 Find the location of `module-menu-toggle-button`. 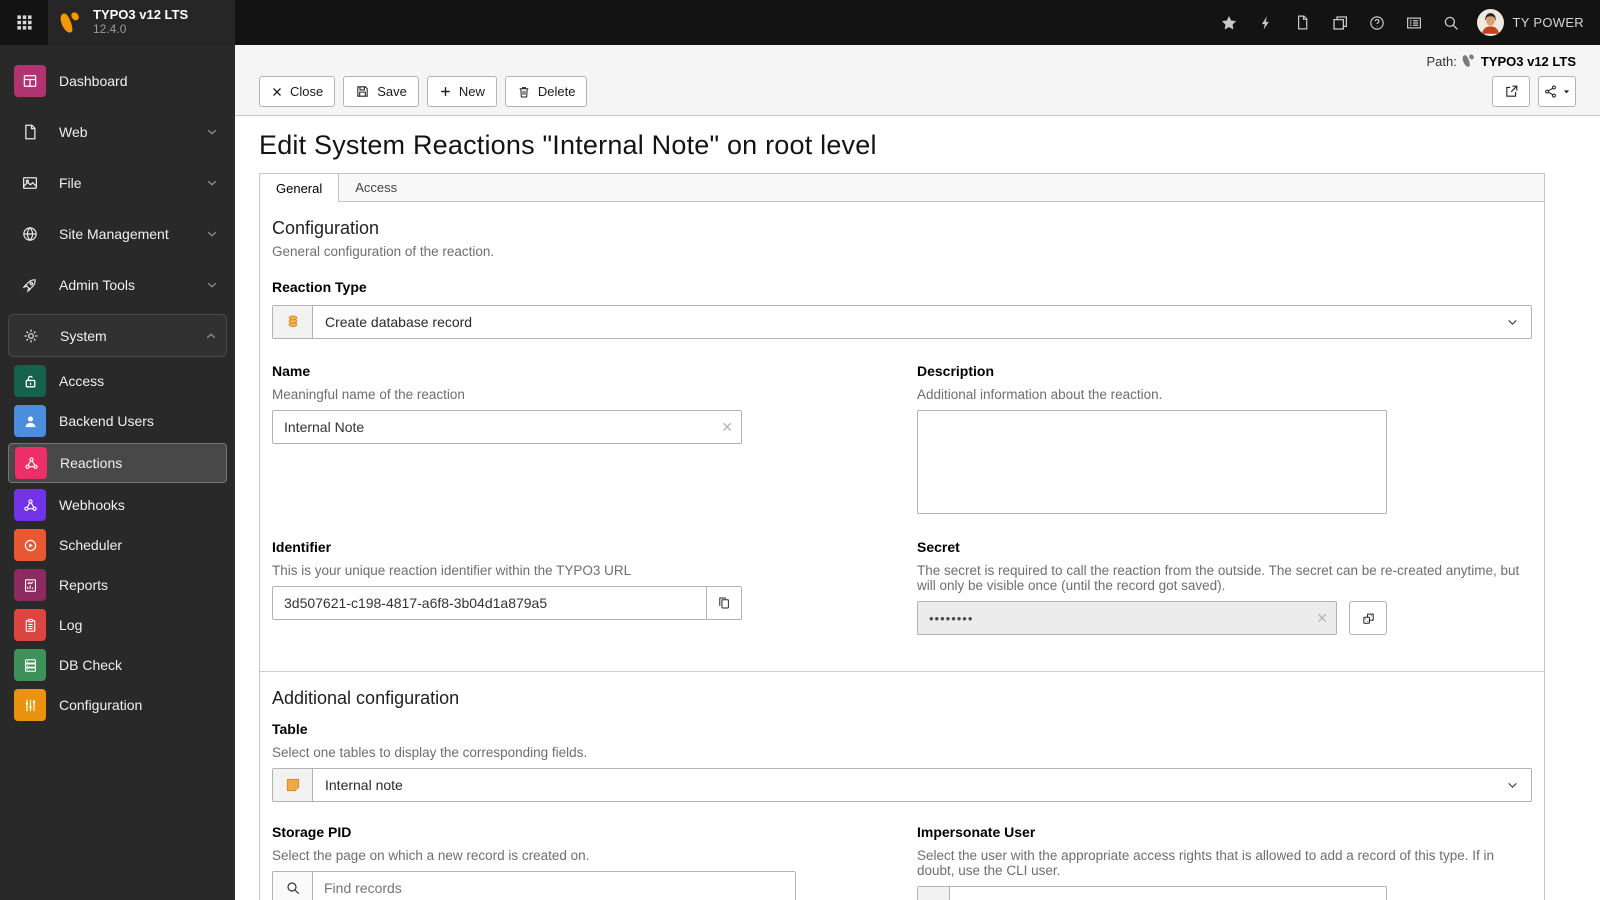

module-menu-toggle-button is located at coordinates (24, 22).